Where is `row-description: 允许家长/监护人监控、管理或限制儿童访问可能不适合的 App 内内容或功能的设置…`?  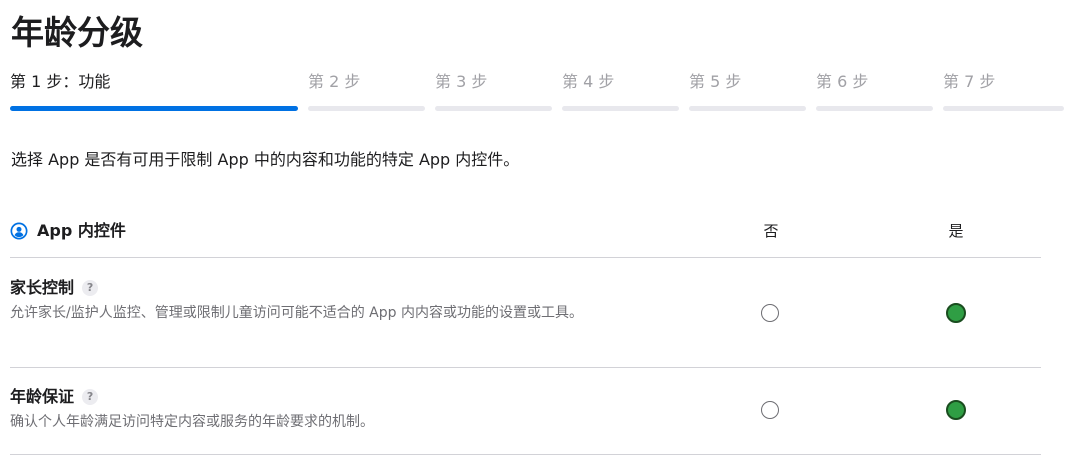
row-description: 允许家长/监护人监控、管理或限制儿童访问可能不适合的 App 内内容或功能的设置… is located at coordinates (296, 313).